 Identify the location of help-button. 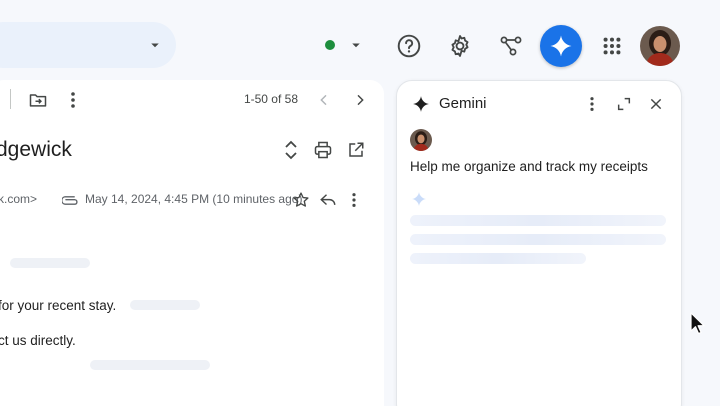
(409, 46).